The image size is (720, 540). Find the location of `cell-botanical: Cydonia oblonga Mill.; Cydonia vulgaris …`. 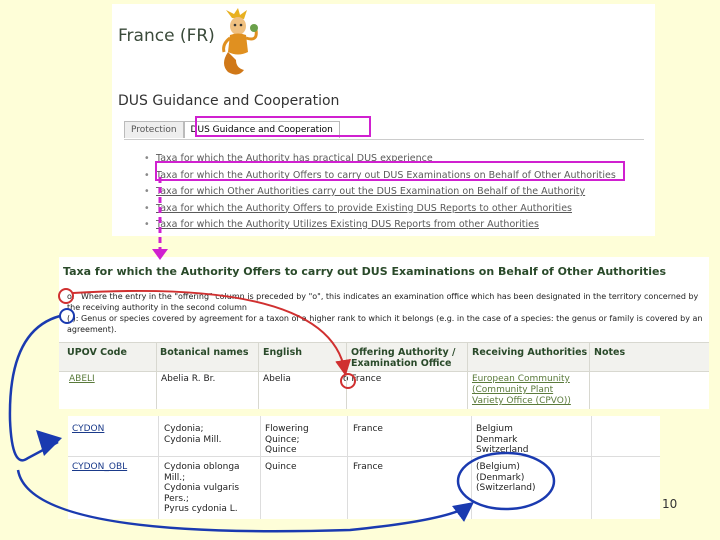

cell-botanical: Cydonia oblonga Mill.; Cydonia vulgaris … is located at coordinates (202, 488).